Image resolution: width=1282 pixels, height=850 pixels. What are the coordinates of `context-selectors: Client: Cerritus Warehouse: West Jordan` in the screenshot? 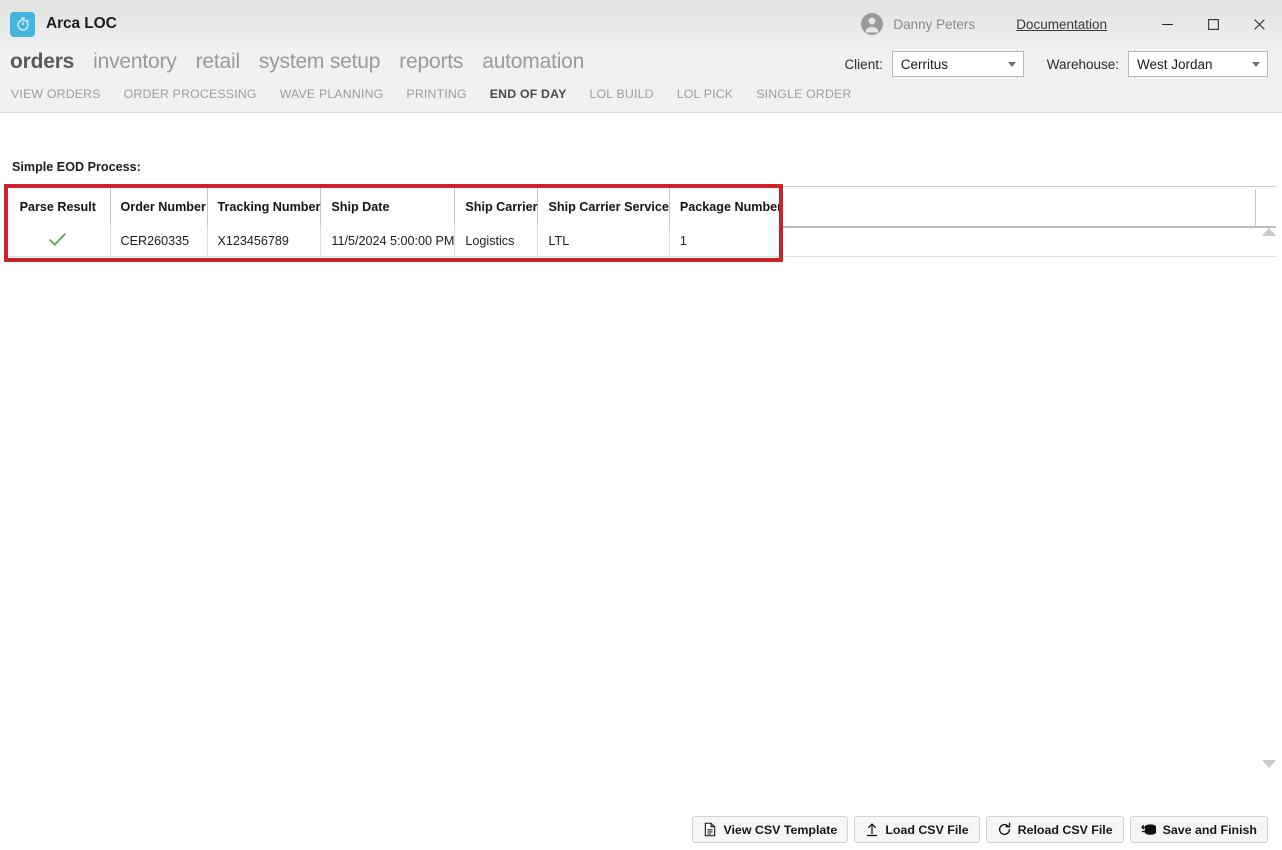 It's located at (1056, 64).